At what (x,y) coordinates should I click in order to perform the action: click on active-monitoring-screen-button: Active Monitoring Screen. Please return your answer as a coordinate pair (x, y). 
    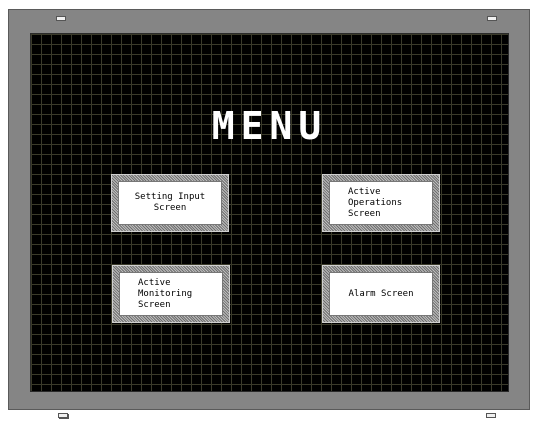
    Looking at the image, I should click on (171, 294).